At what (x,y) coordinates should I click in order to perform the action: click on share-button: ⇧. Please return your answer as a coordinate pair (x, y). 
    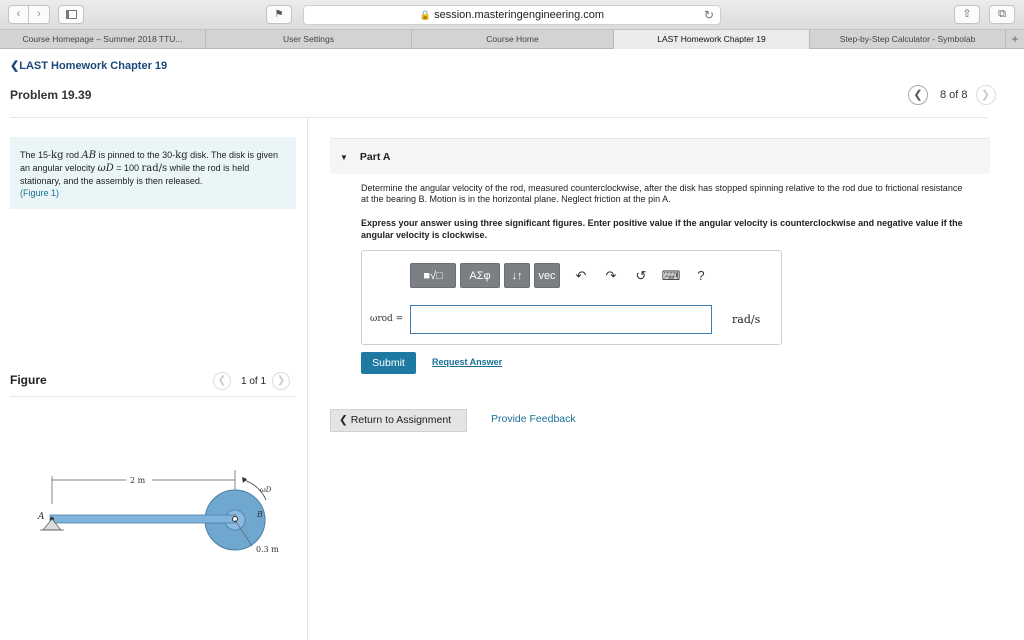
    Looking at the image, I should click on (967, 14).